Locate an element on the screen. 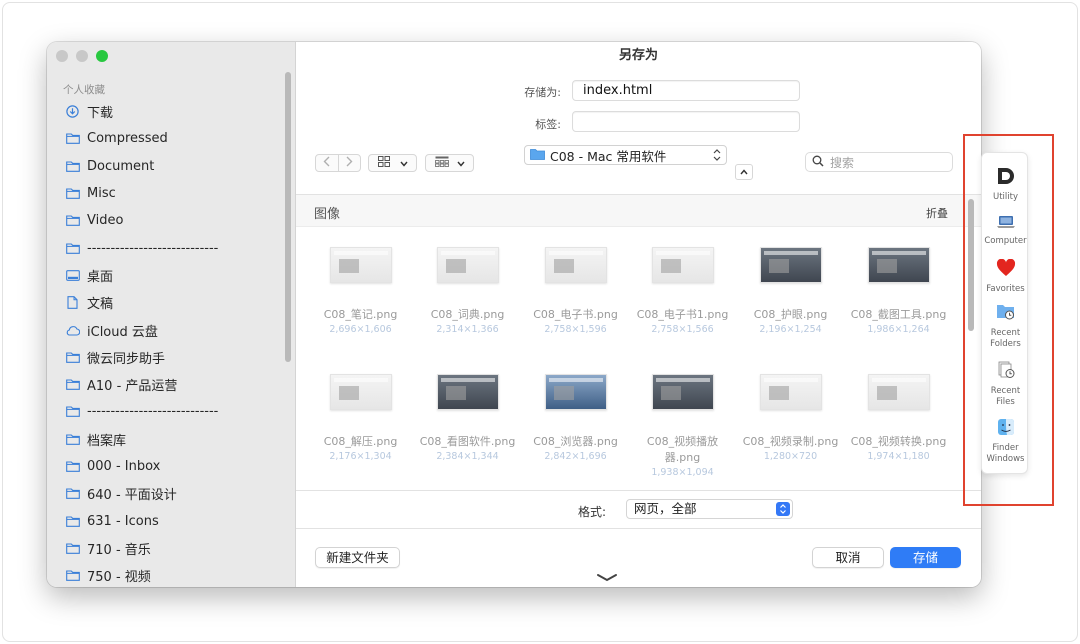 This screenshot has width=1080, height=644. location-popup: C08 - Mac 常用软件 is located at coordinates (625, 155).